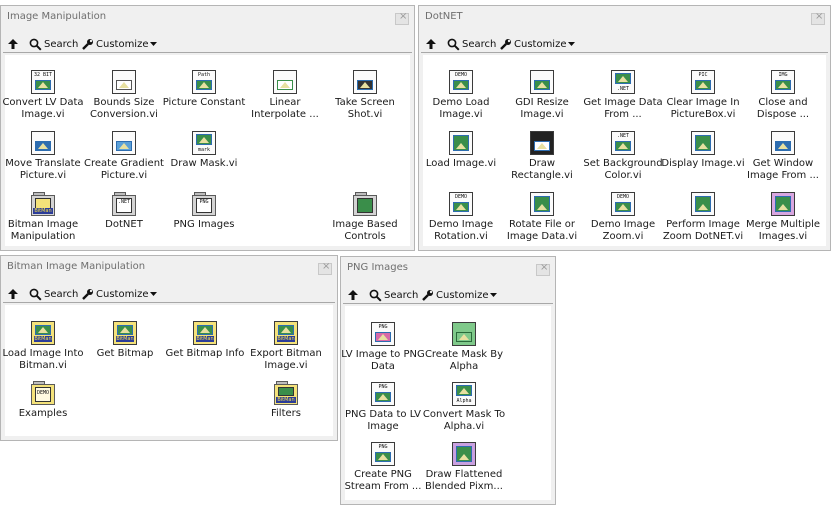 This screenshot has height=506, width=831. Describe the element at coordinates (43, 82) in the screenshot. I see `vi-convert-icon: 32 BIT` at that location.